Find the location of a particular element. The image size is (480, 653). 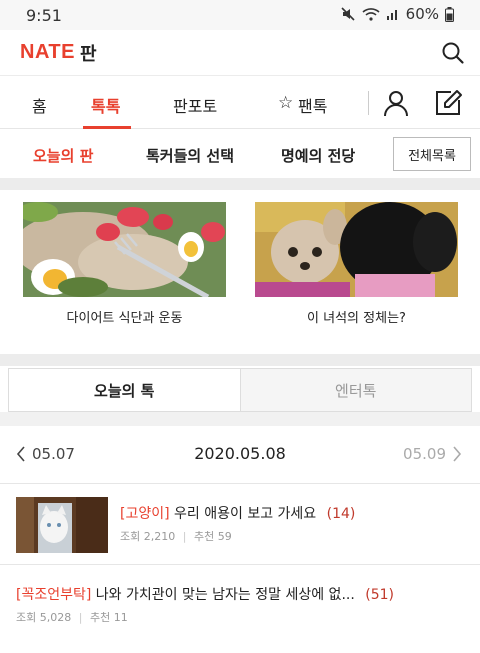

subnav-tokers-choice: 톡커들의 선택 is located at coordinates (190, 155).